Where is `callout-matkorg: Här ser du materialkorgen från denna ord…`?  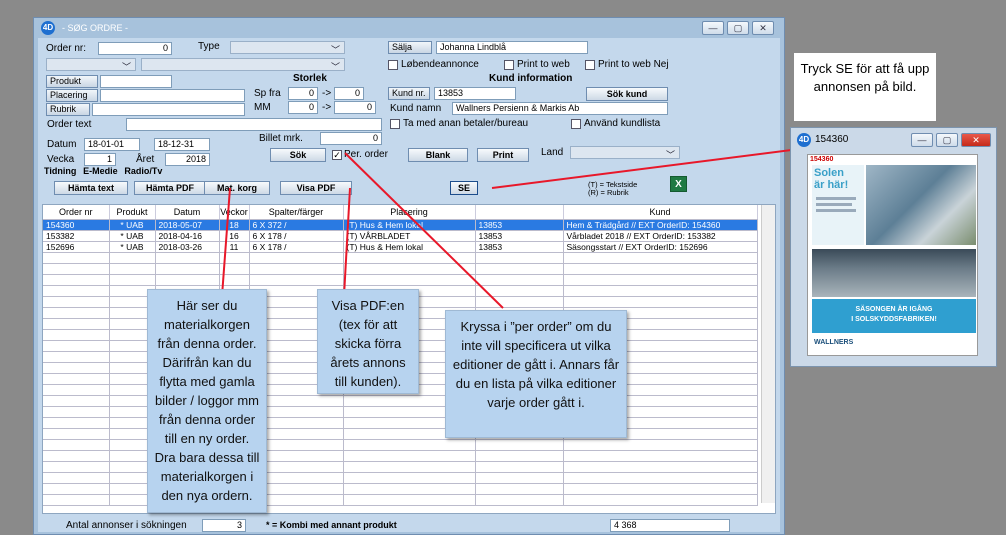
callout-matkorg: Här ser du materialkorgen från denna ord… is located at coordinates (207, 401).